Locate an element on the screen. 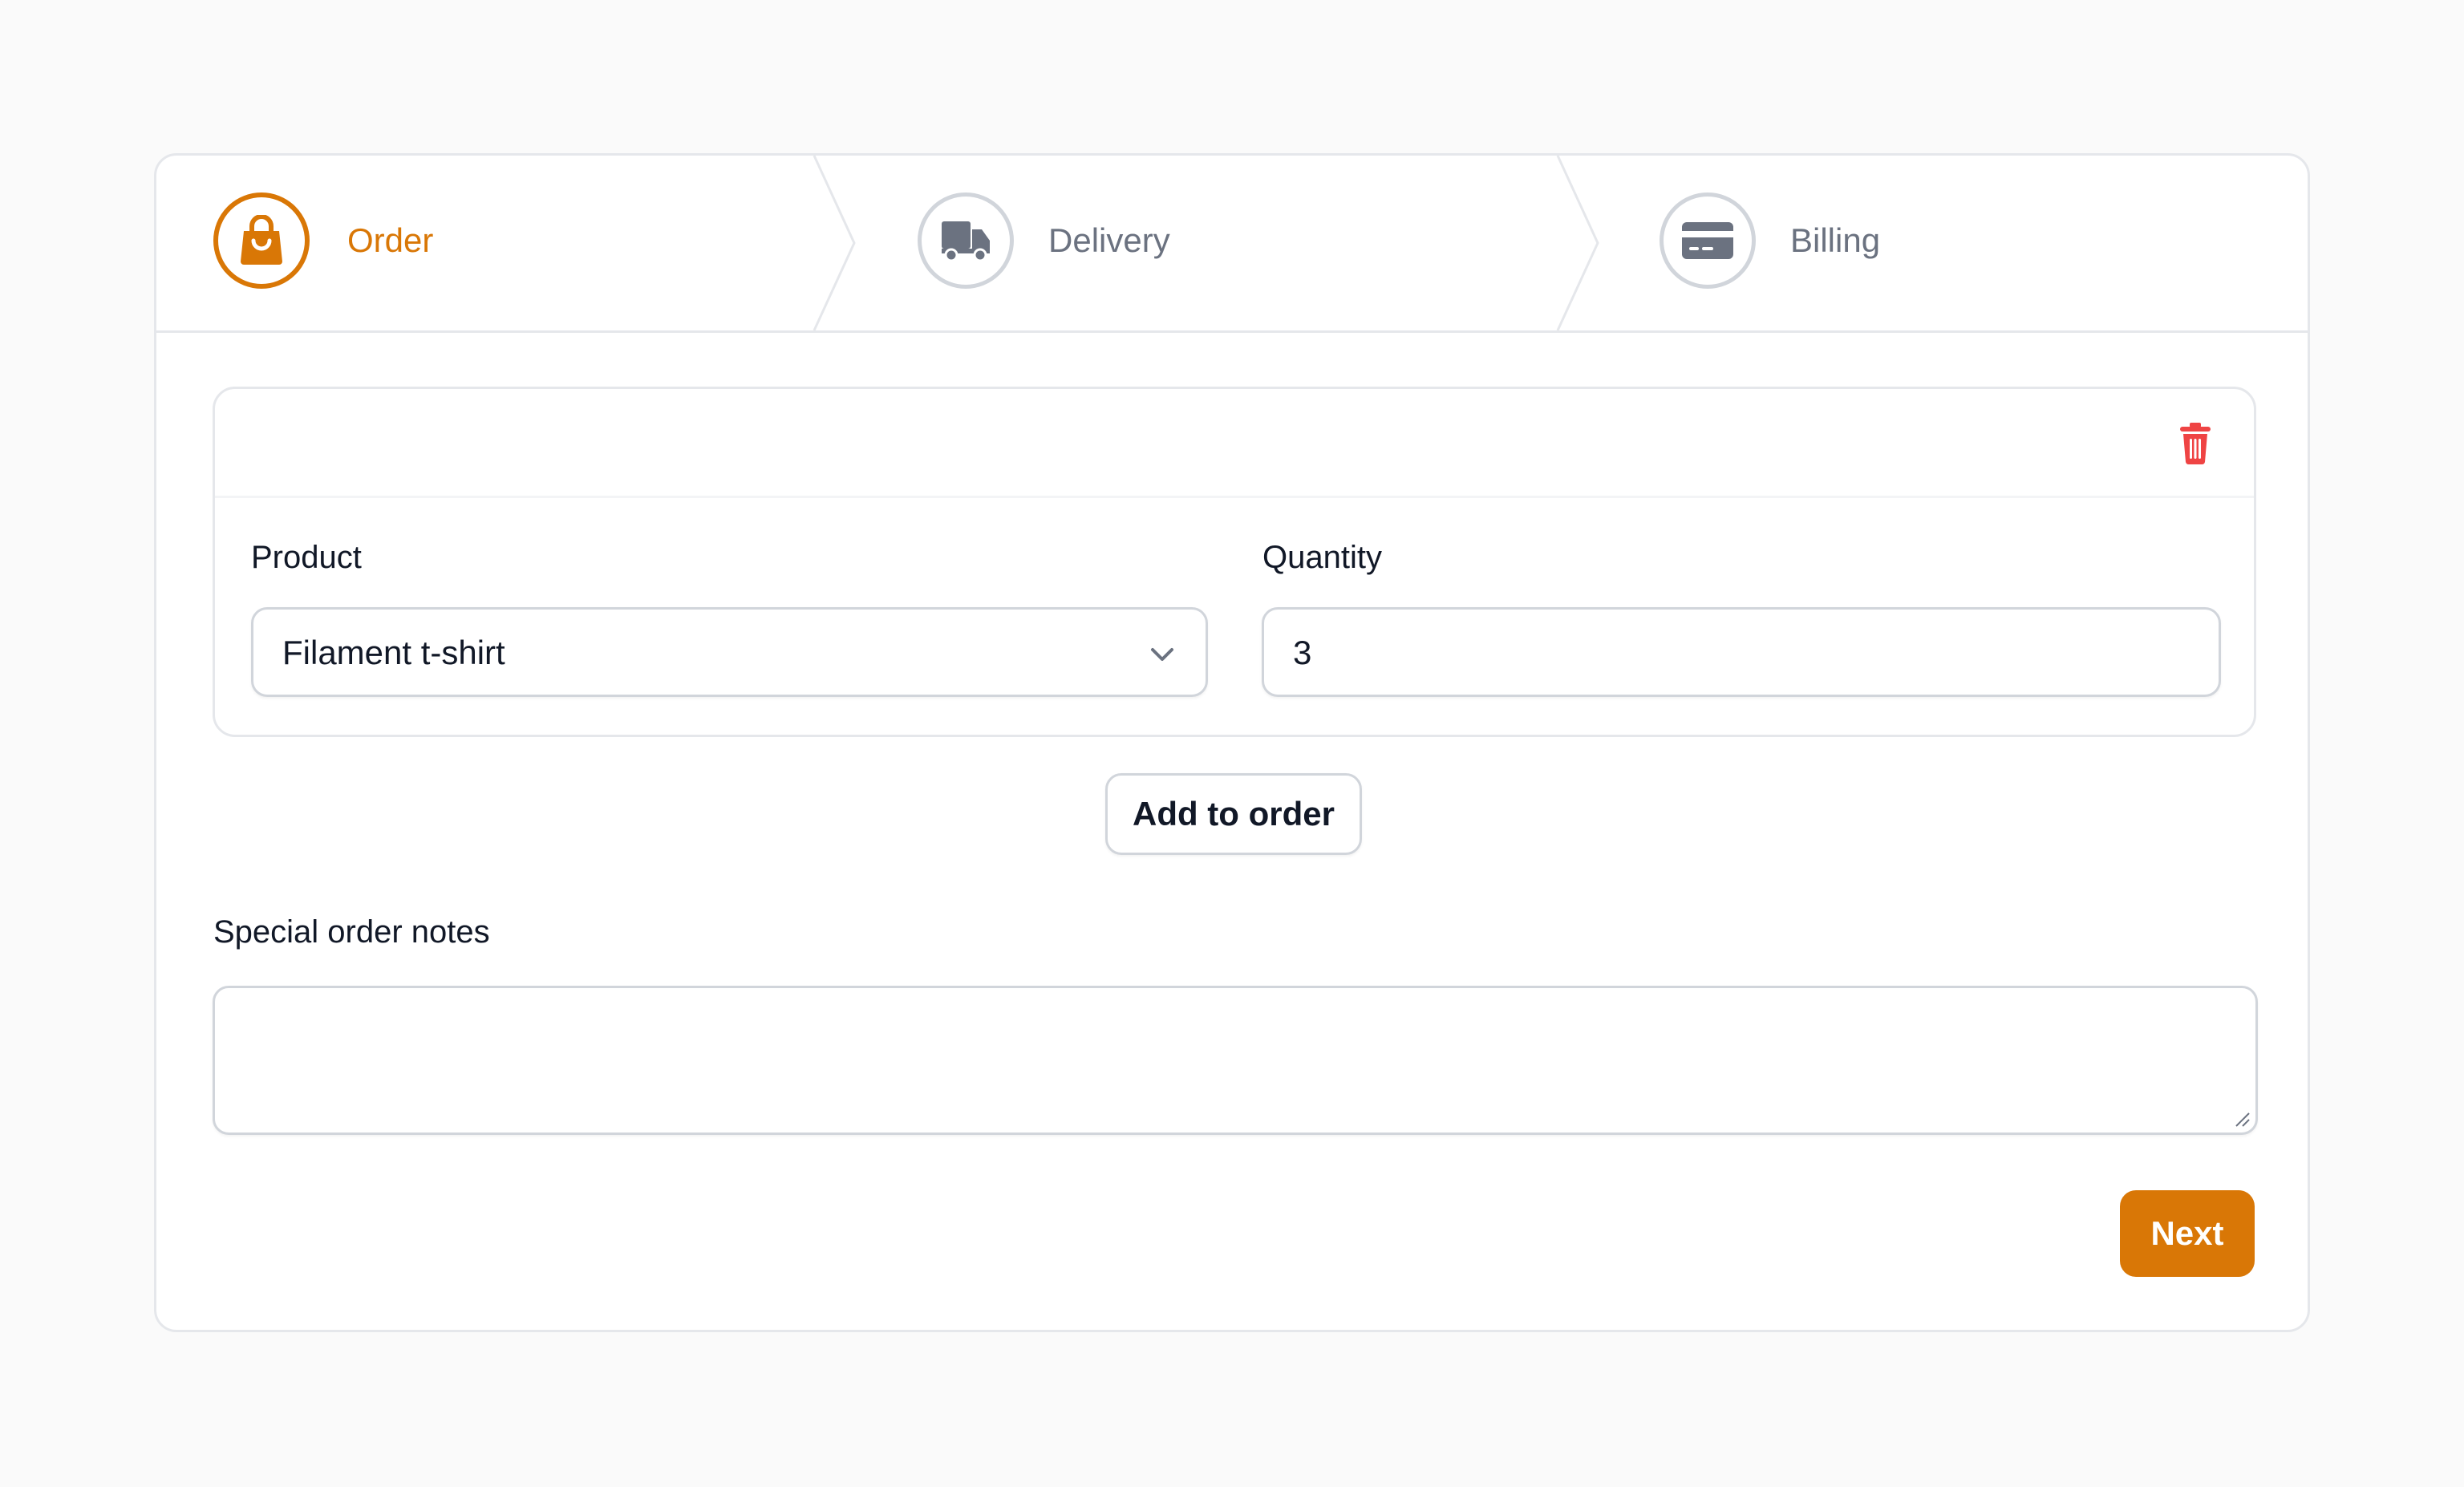 The height and width of the screenshot is (1487, 2464). delete-item-button is located at coordinates (2195, 444).